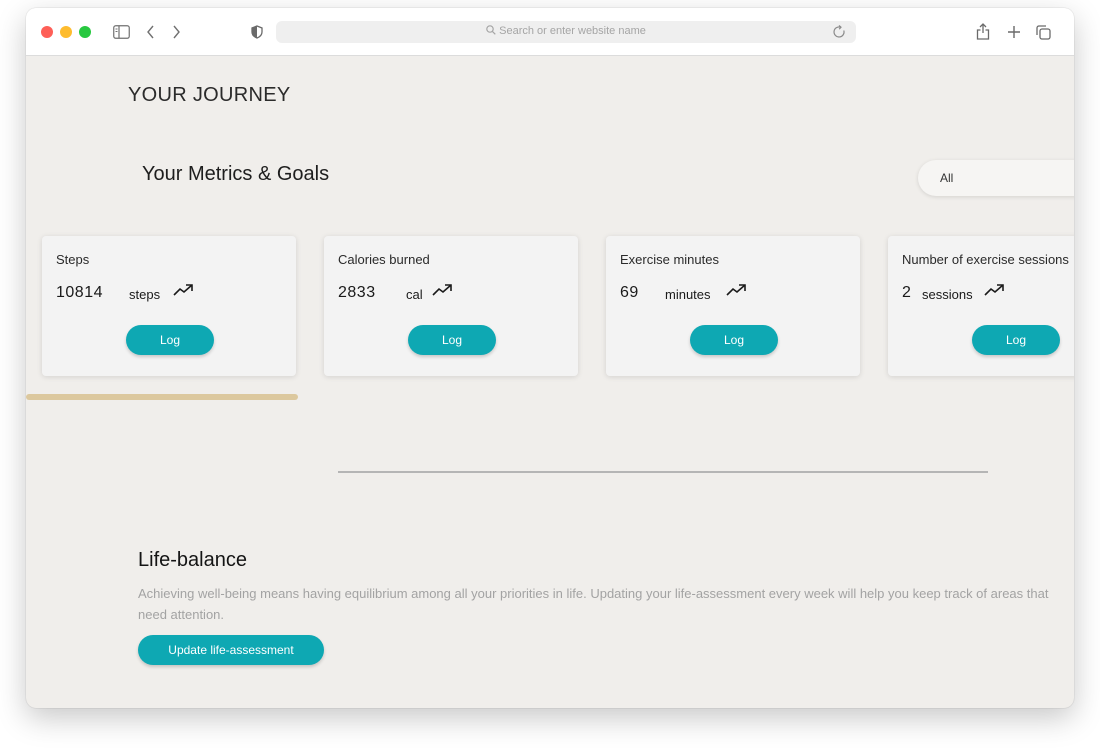 Image resolution: width=1100 pixels, height=752 pixels. I want to click on section-divider, so click(663, 472).